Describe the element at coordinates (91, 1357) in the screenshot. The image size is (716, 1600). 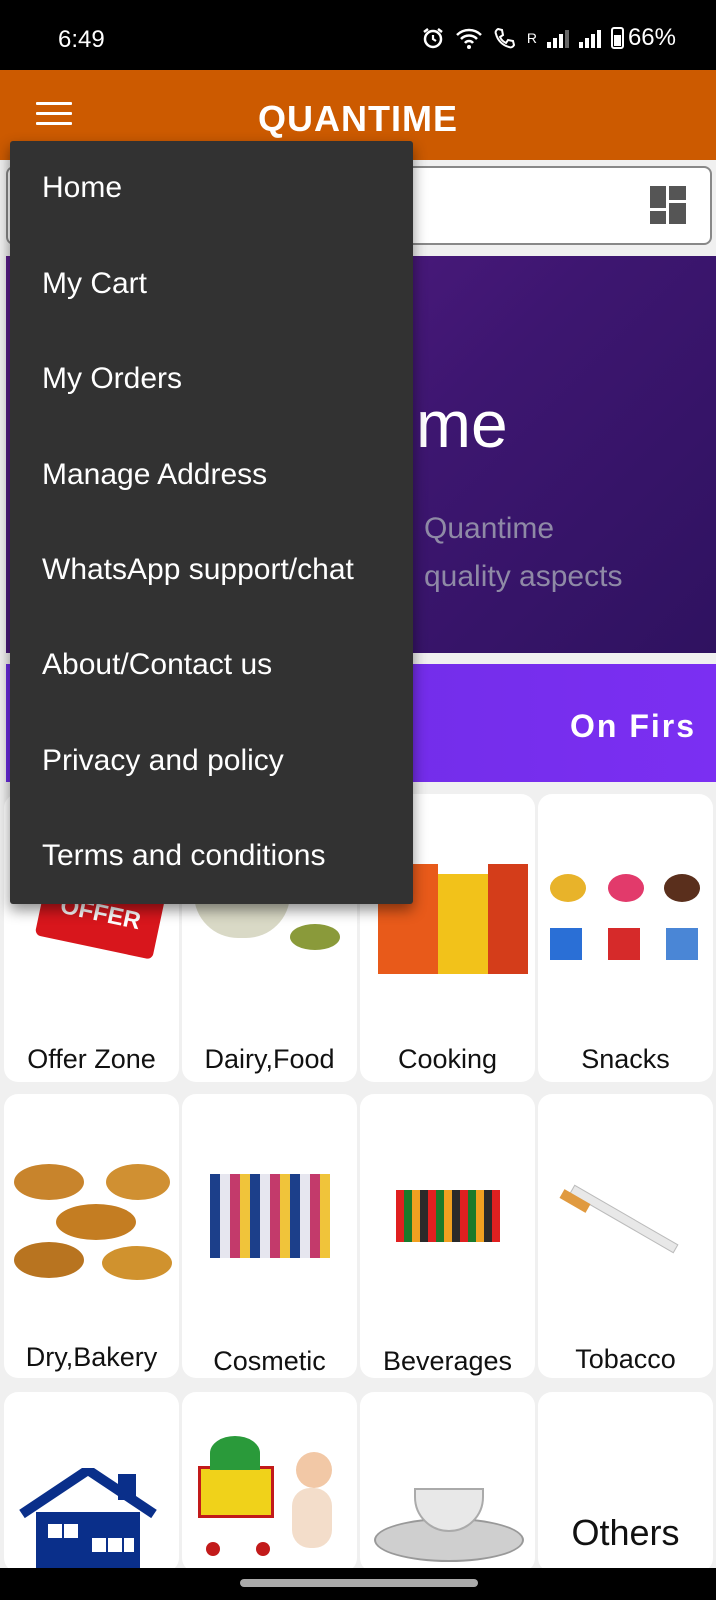
I see `category-label: Dry,Bakery` at that location.